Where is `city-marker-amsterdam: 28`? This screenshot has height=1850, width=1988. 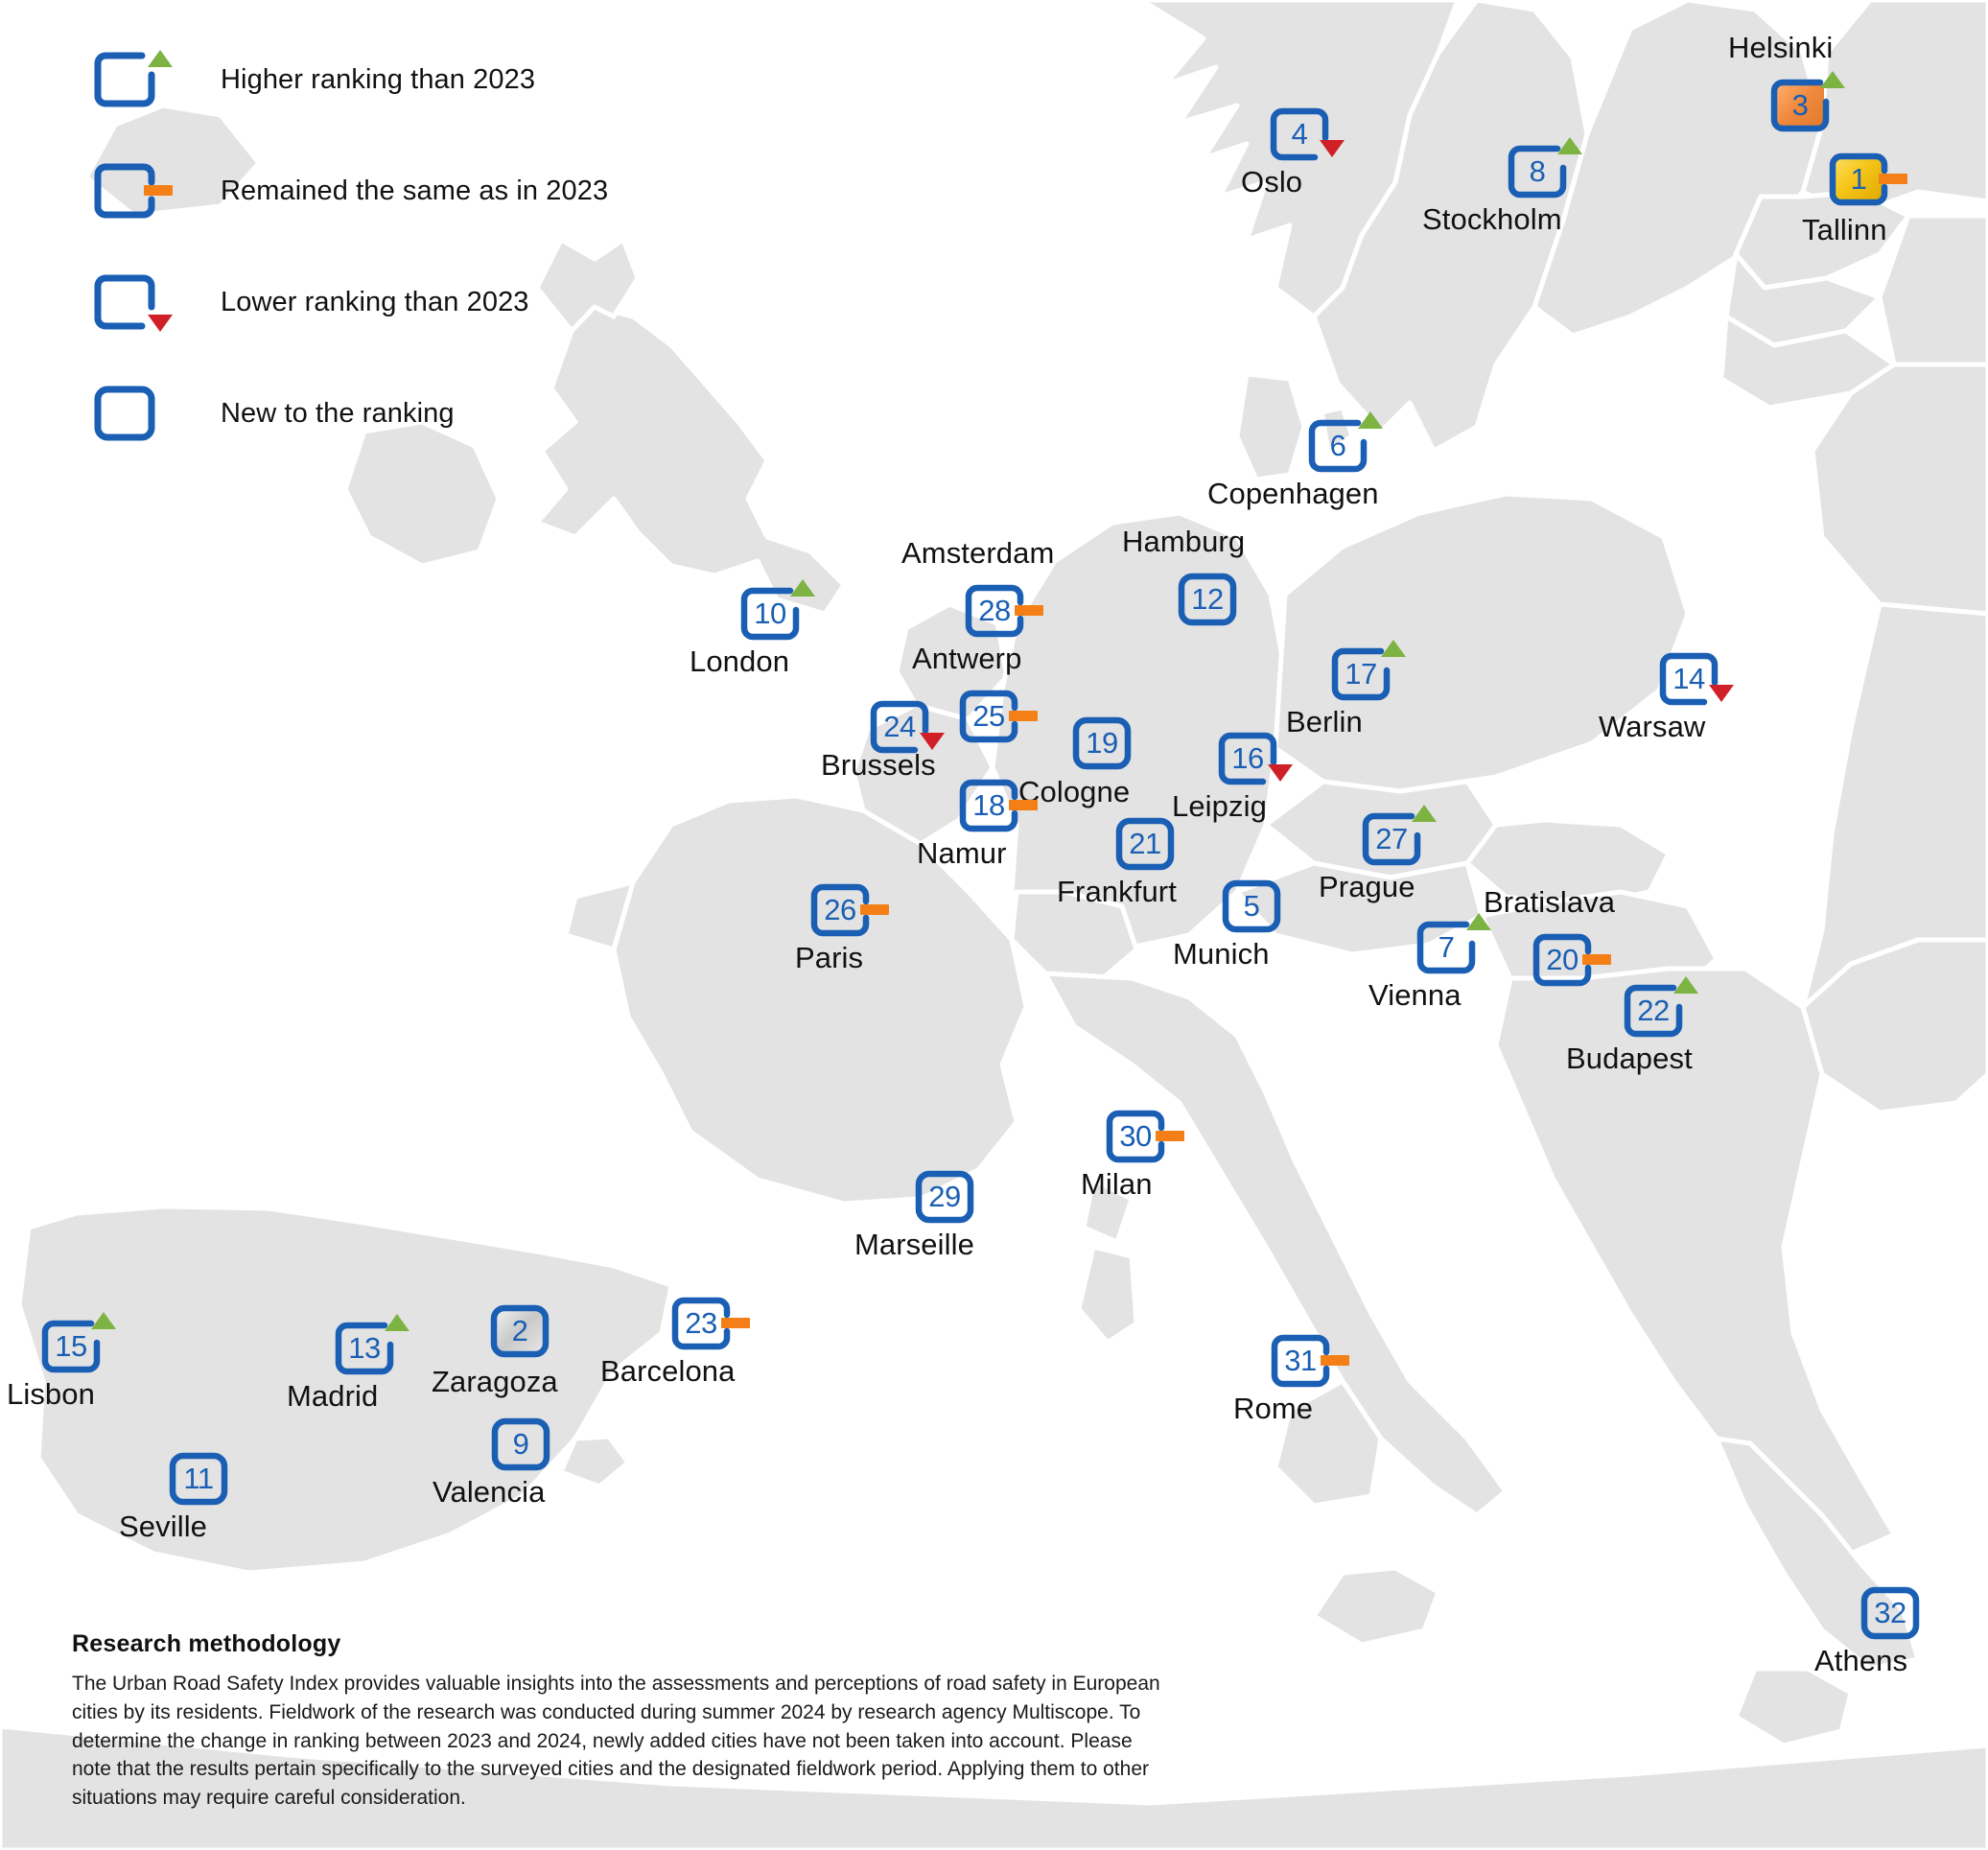
city-marker-amsterdam: 28 is located at coordinates (1004, 610).